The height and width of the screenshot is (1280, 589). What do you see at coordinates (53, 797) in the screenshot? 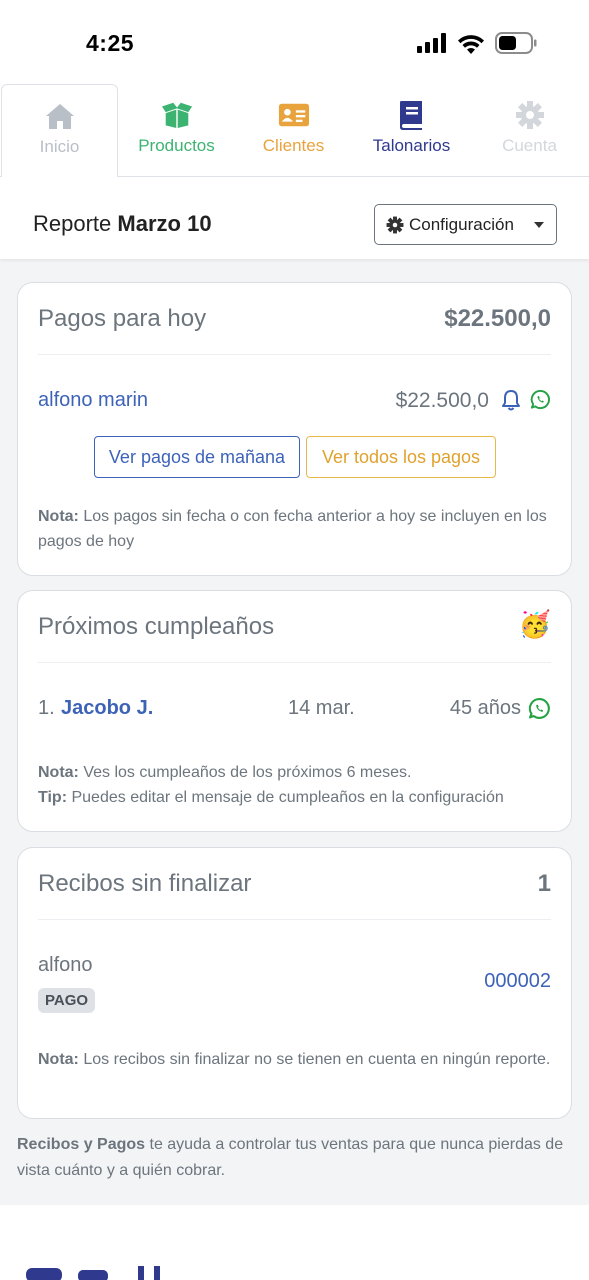
I see `tip-label: Tip:` at bounding box center [53, 797].